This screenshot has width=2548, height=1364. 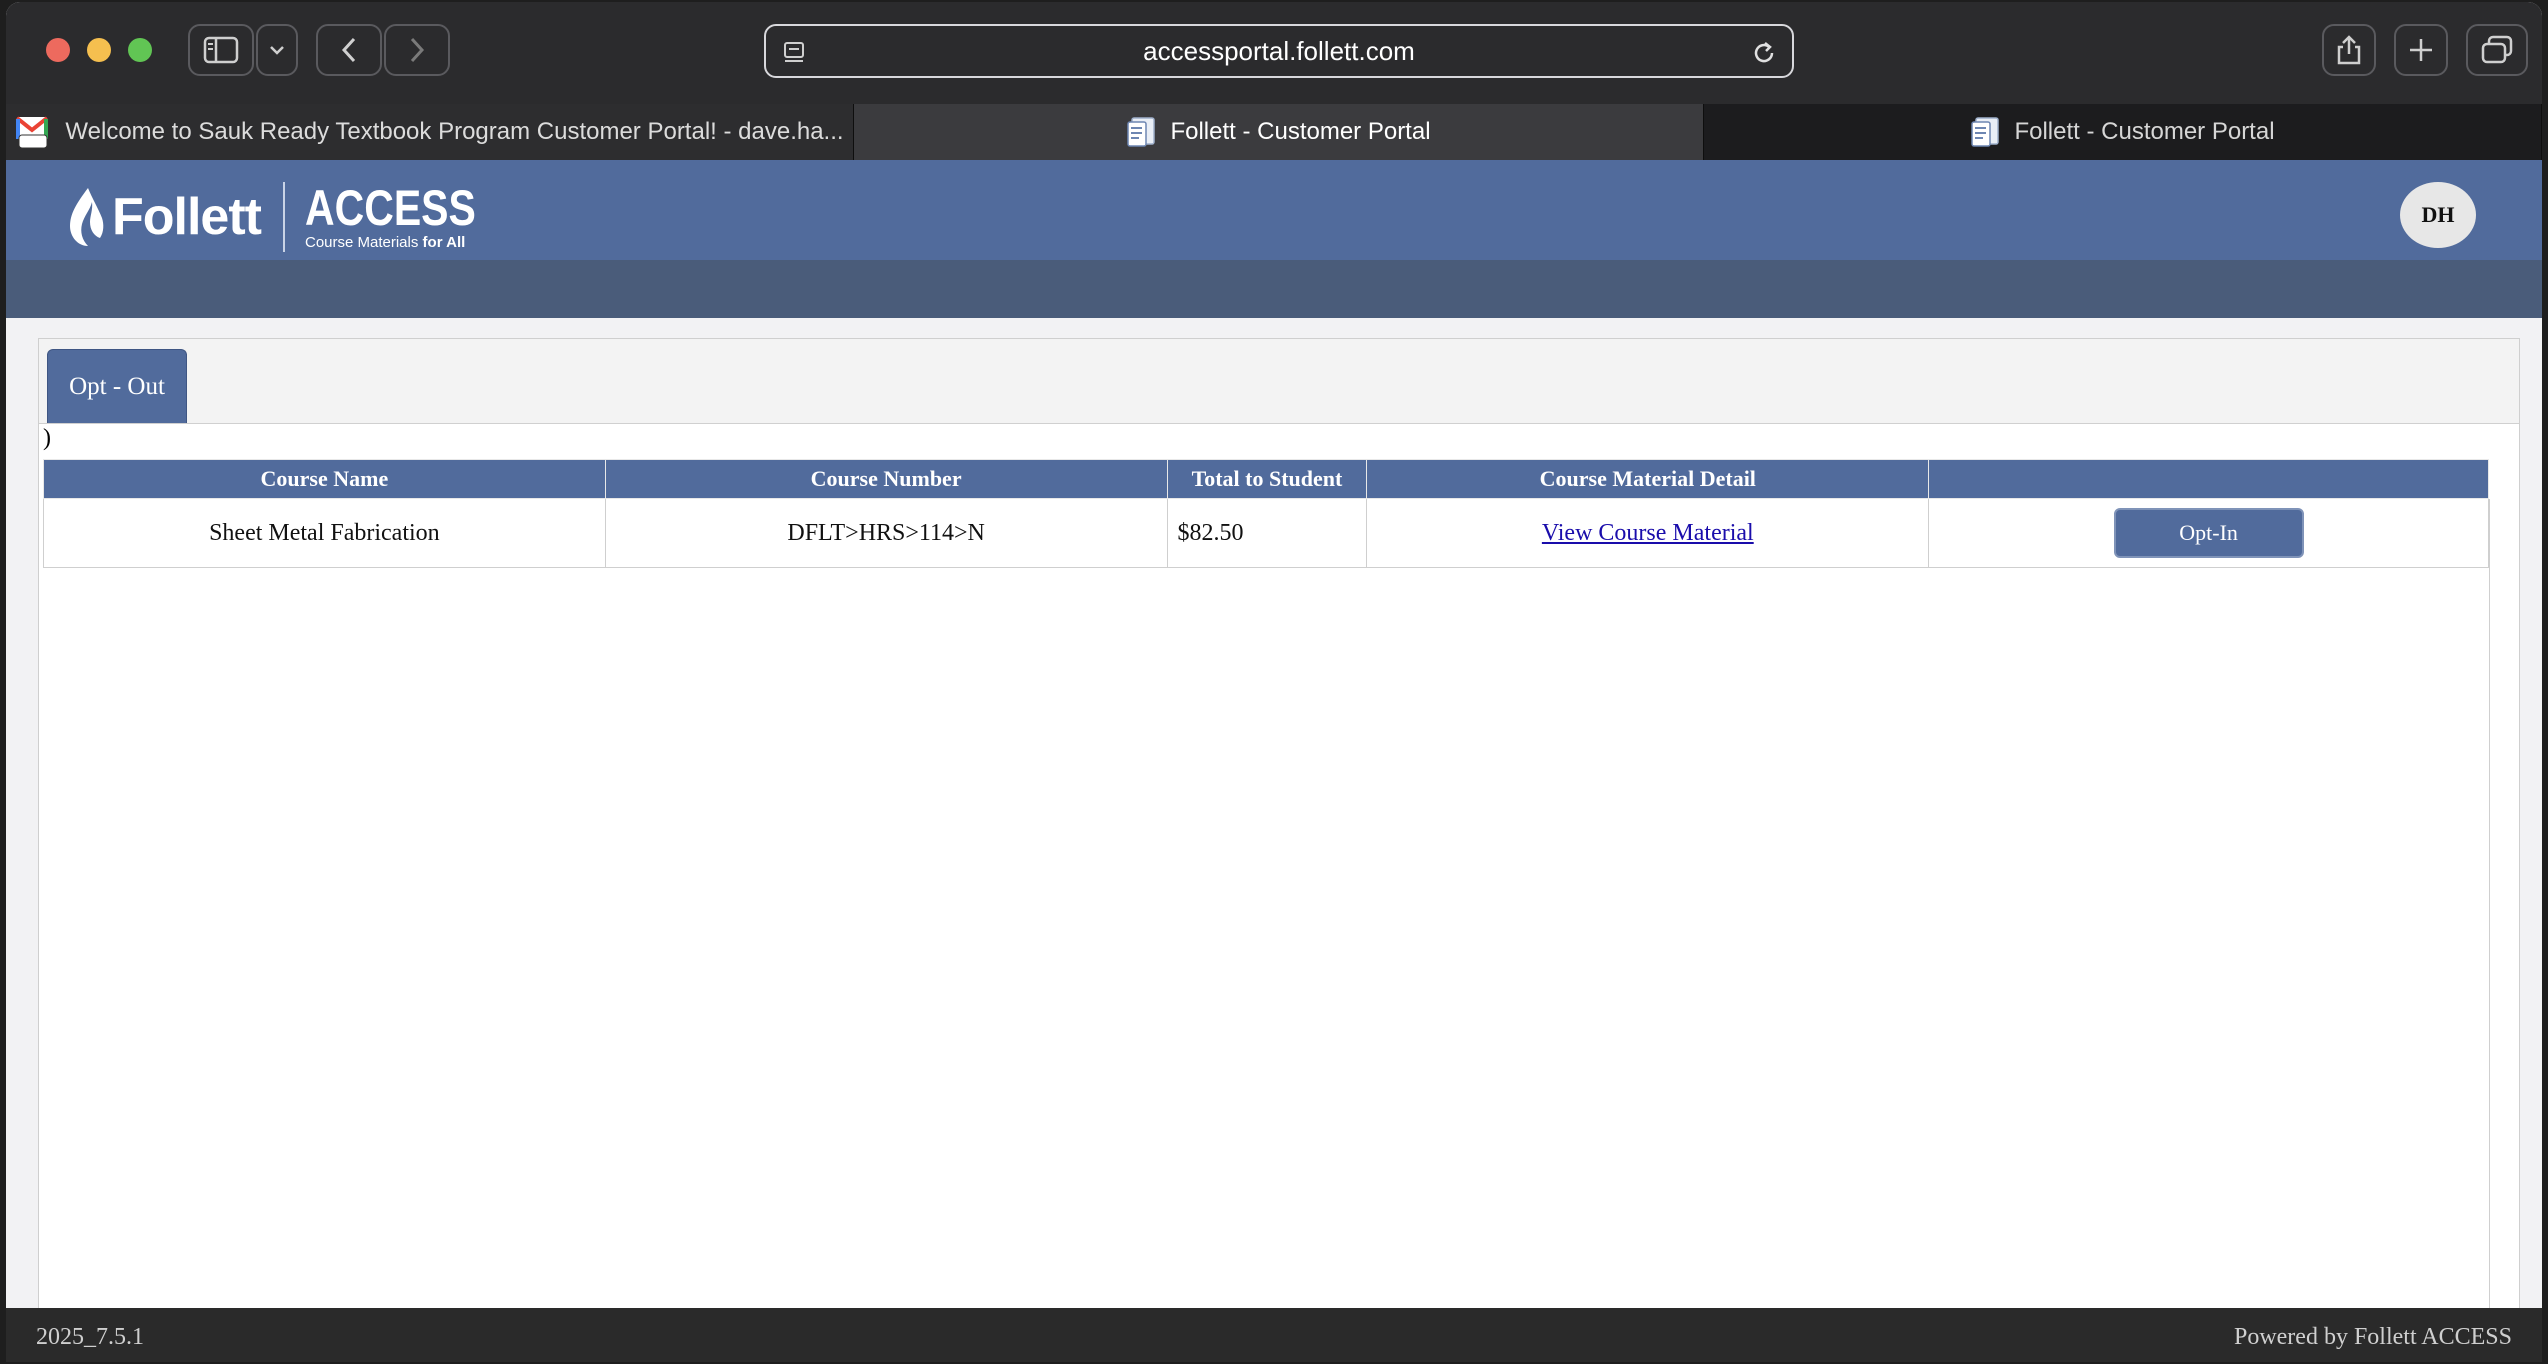 I want to click on new-tab-button, so click(x=2421, y=50).